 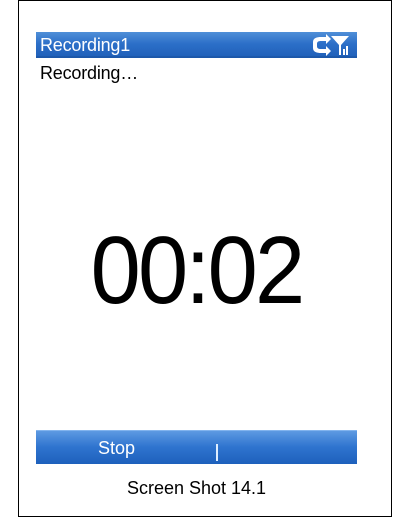 What do you see at coordinates (116, 447) in the screenshot?
I see `stop-button: Stop` at bounding box center [116, 447].